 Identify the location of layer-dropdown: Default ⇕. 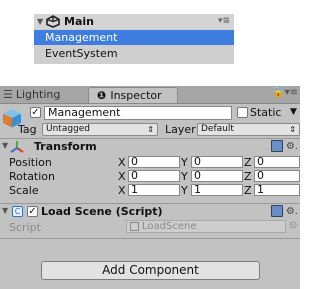
(248, 129).